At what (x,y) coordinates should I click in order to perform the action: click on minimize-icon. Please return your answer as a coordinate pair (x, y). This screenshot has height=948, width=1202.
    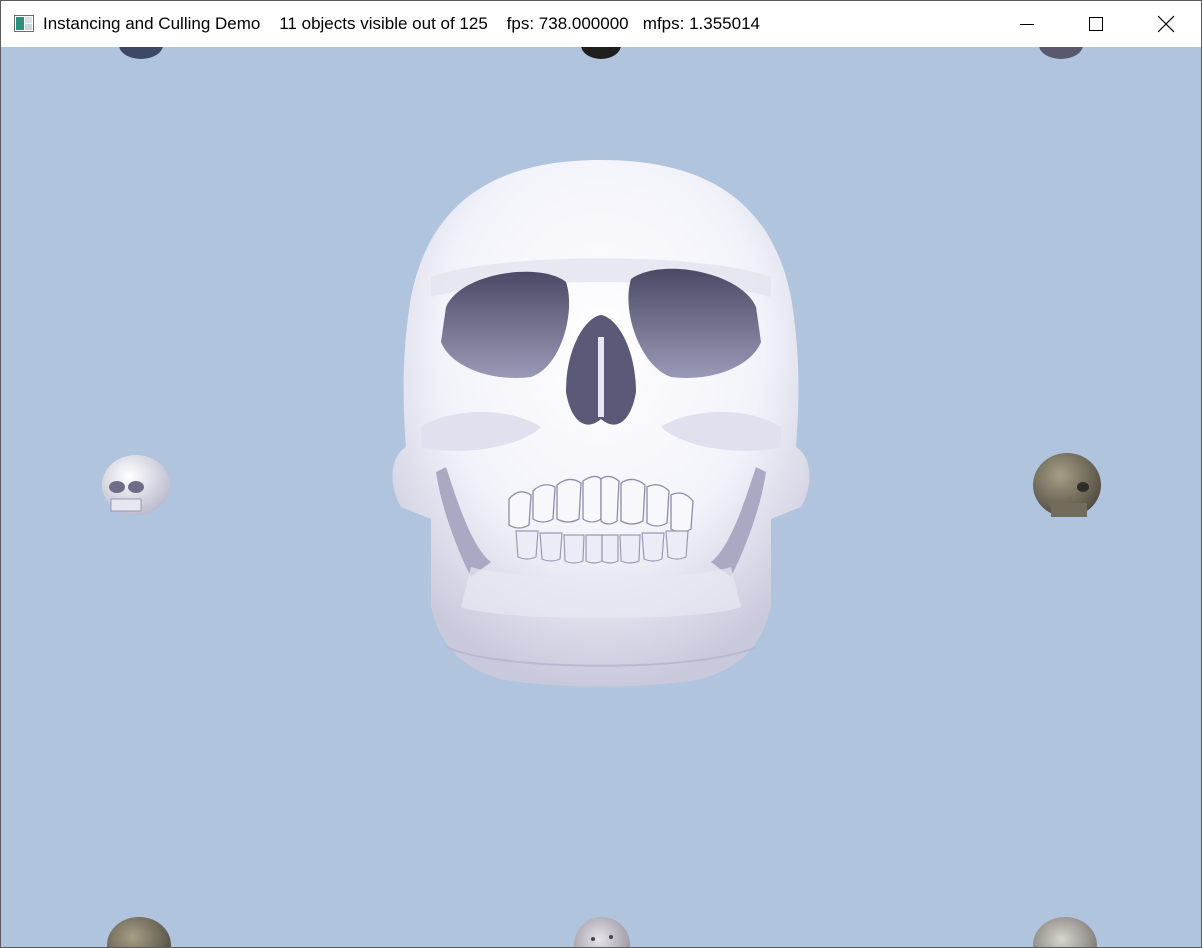
    Looking at the image, I should click on (1027, 24).